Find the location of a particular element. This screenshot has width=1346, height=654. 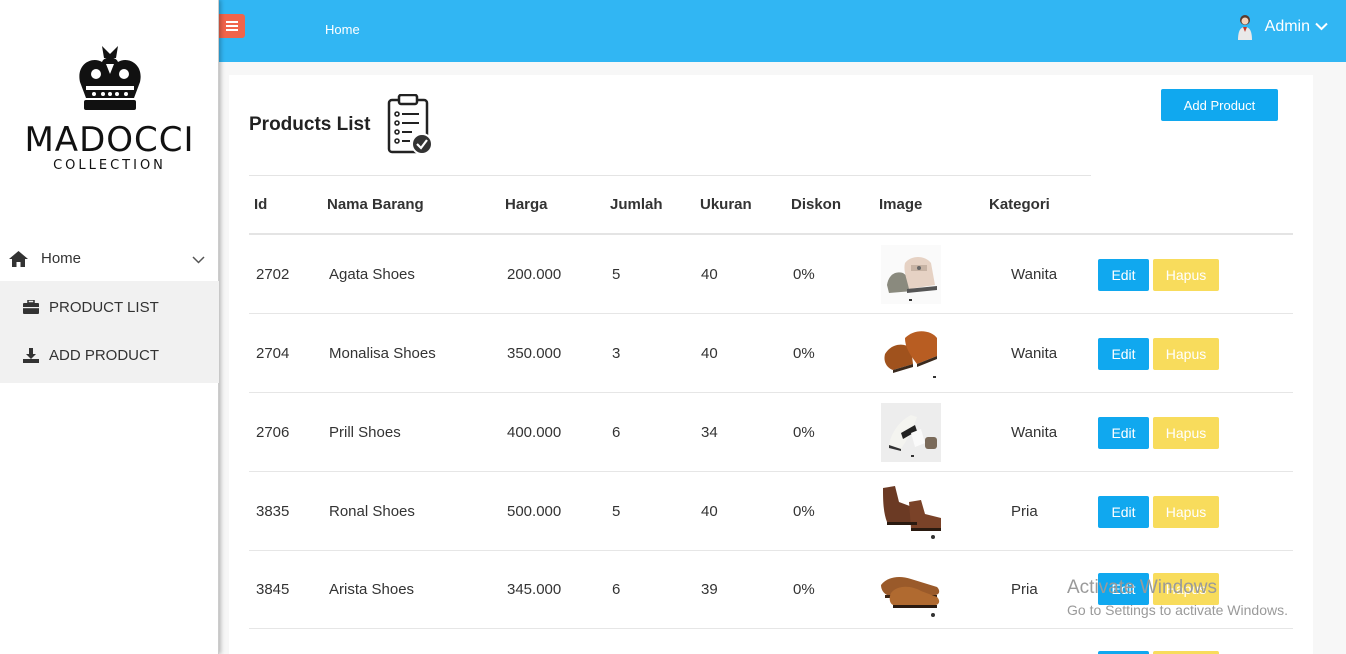

checklist-clipboard-icon is located at coordinates (410, 124).